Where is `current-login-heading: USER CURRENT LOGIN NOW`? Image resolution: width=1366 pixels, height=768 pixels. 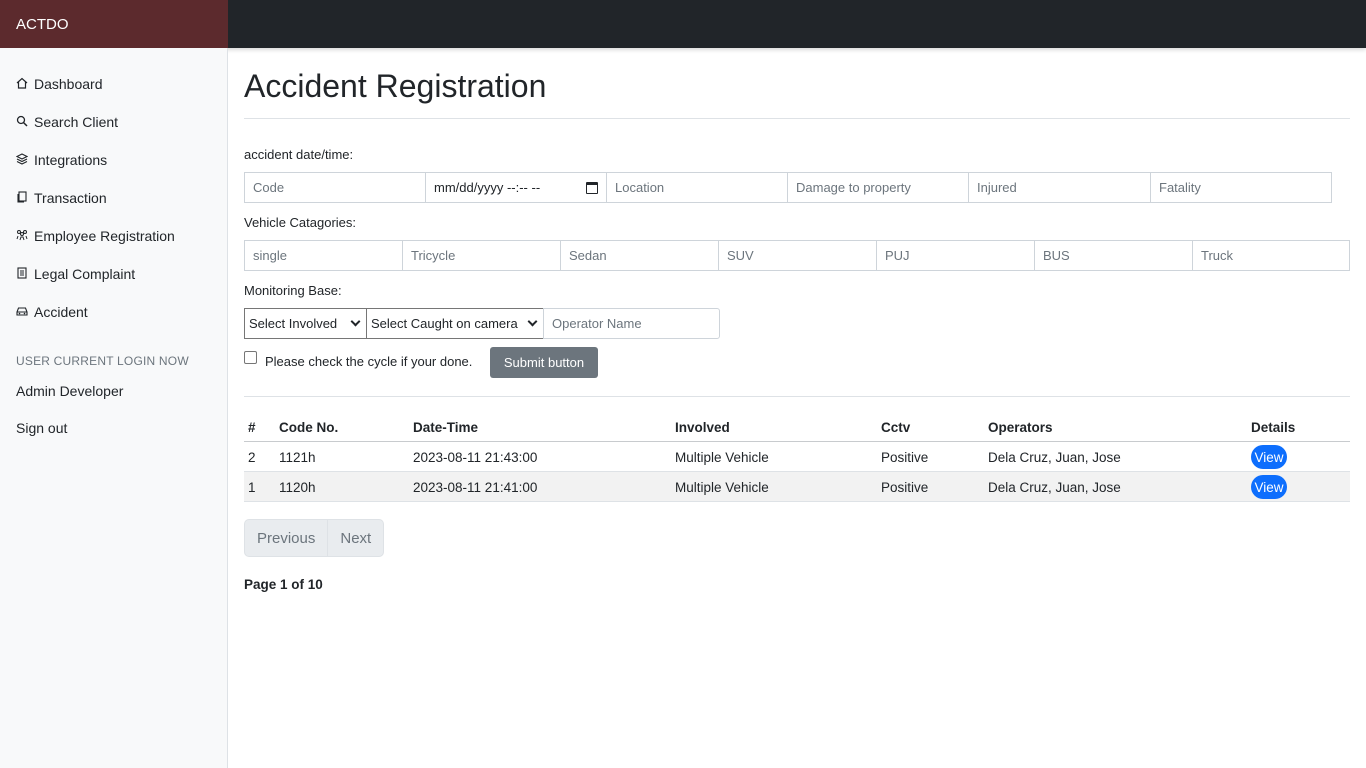
current-login-heading: USER CURRENT LOGIN NOW is located at coordinates (102, 361).